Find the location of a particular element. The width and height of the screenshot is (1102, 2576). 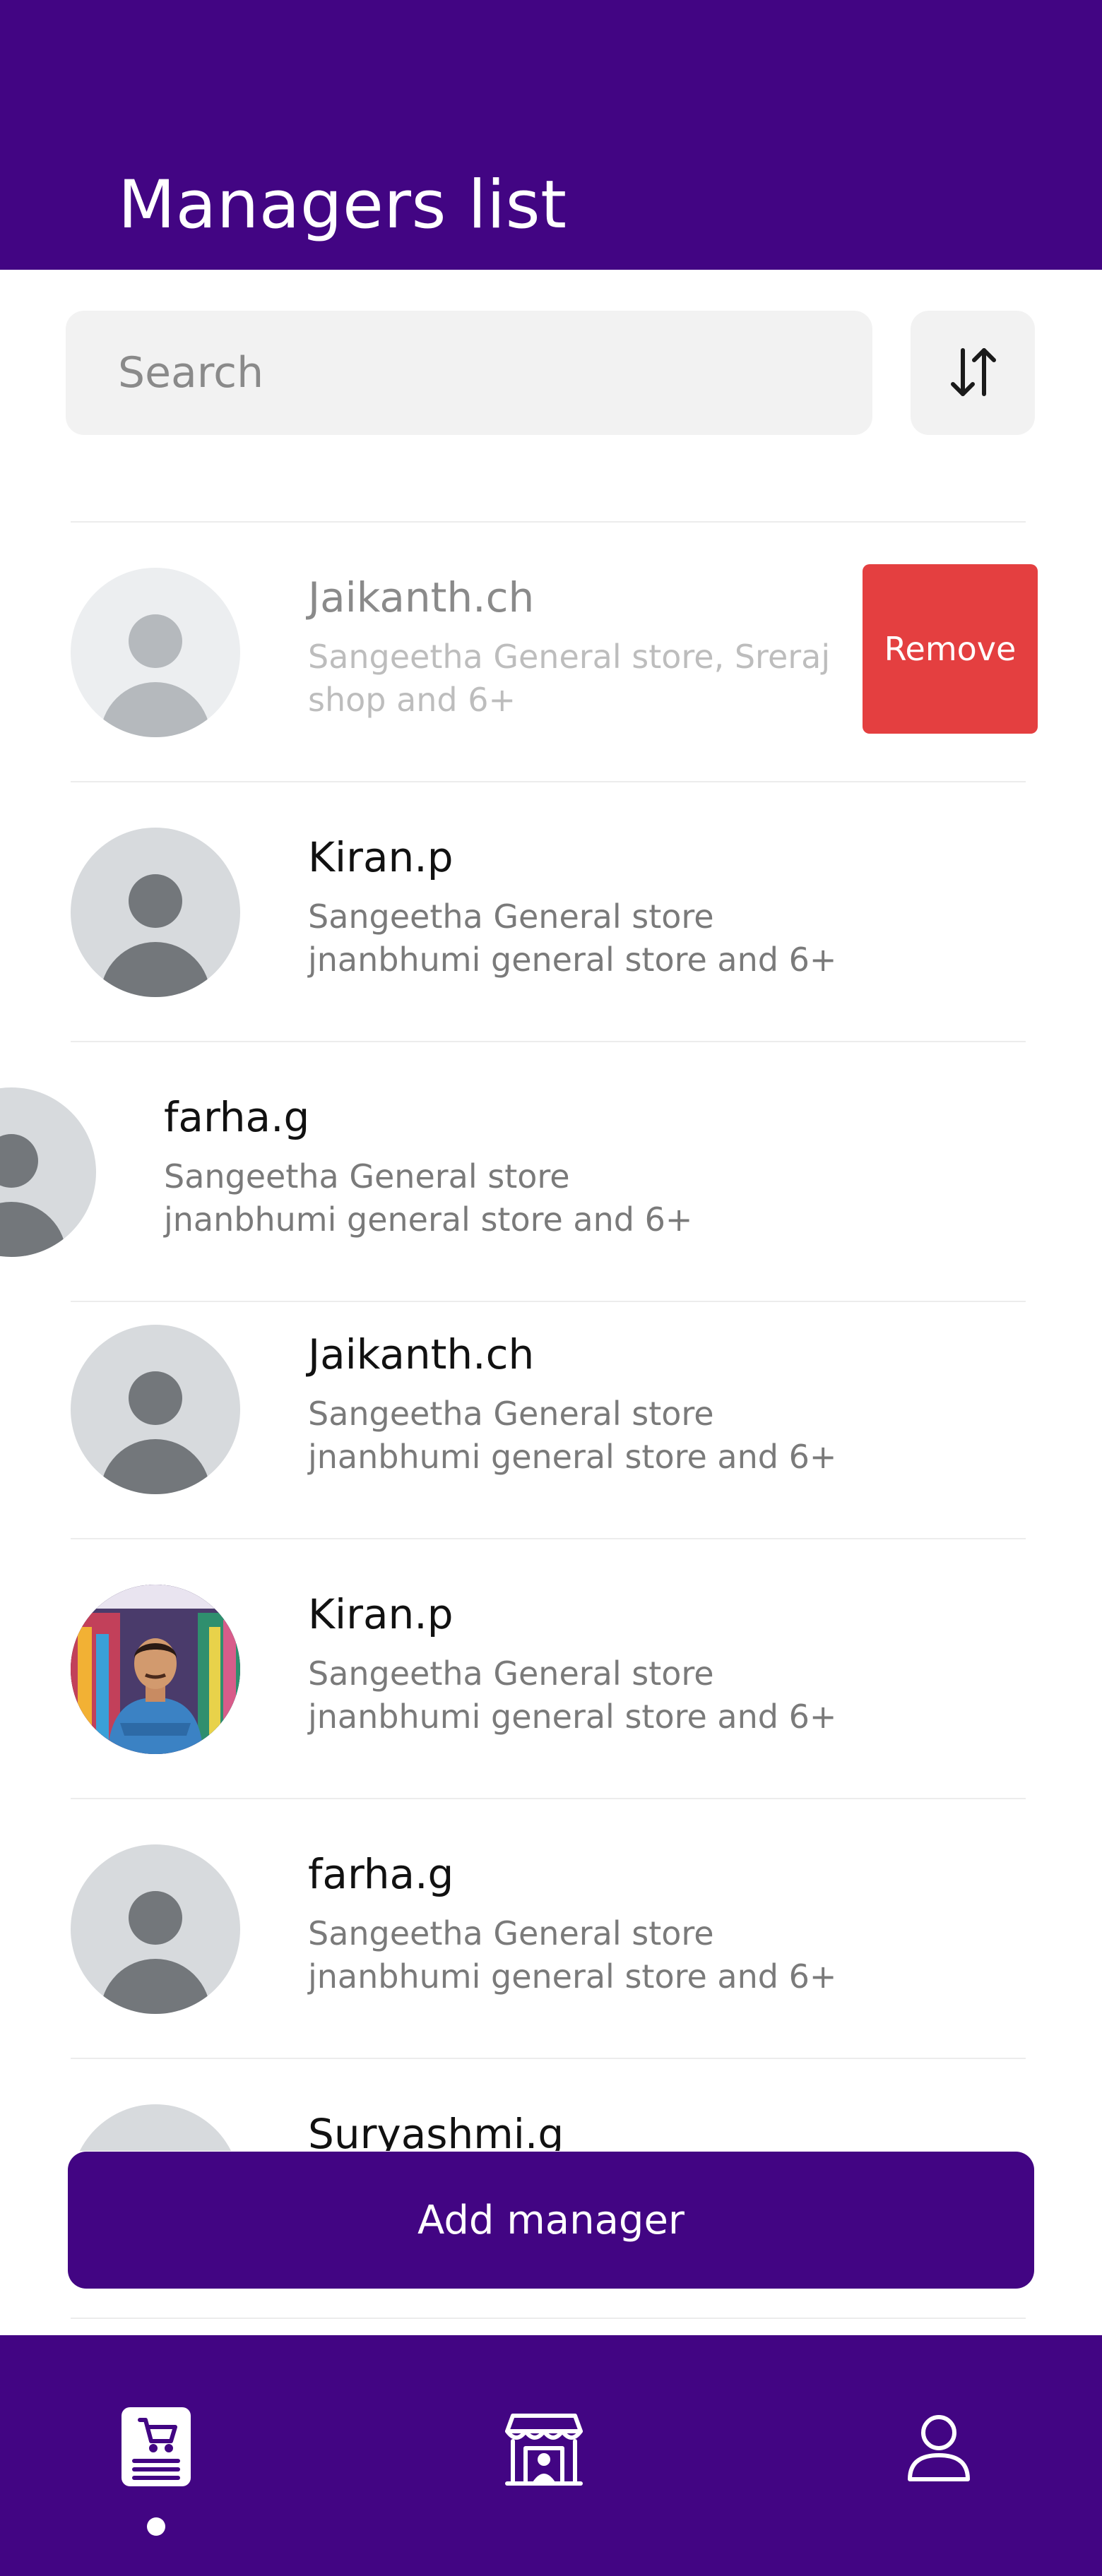

store-person-icon is located at coordinates (544, 2450).